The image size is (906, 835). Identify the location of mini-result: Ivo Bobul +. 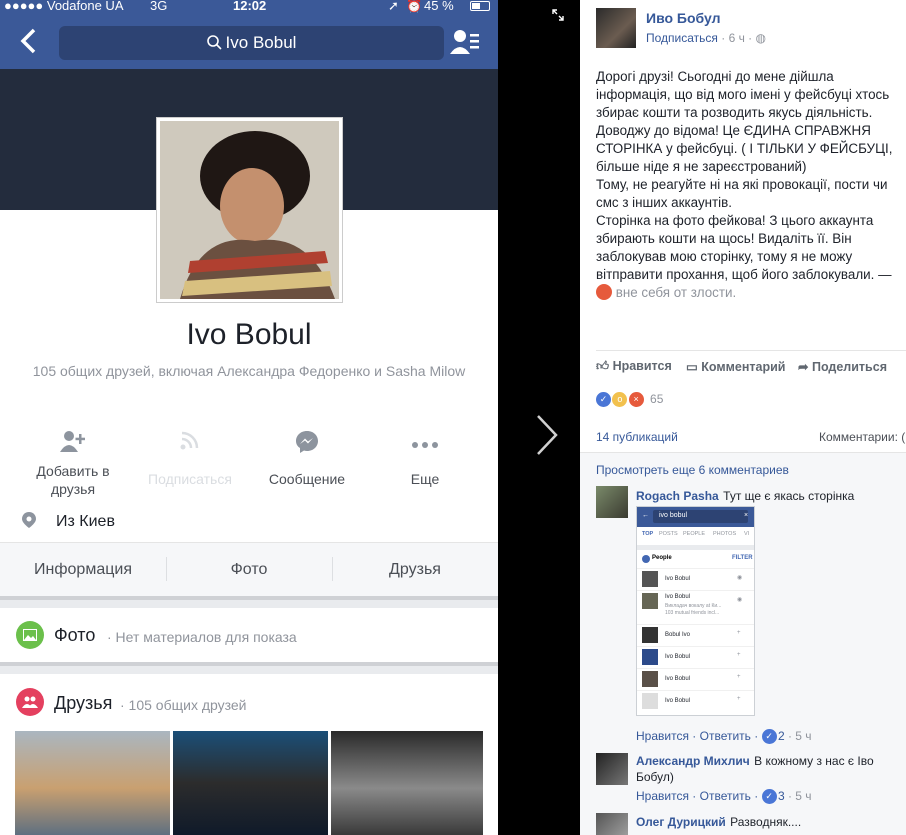
(695, 701).